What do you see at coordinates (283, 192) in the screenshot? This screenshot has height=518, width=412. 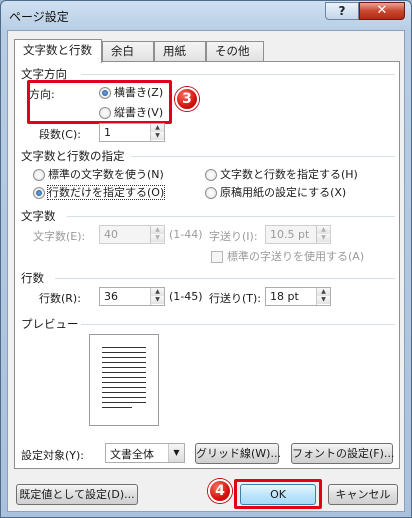 I see `radio-manuscript-label: 原稿用紙の設定にする(X)` at bounding box center [283, 192].